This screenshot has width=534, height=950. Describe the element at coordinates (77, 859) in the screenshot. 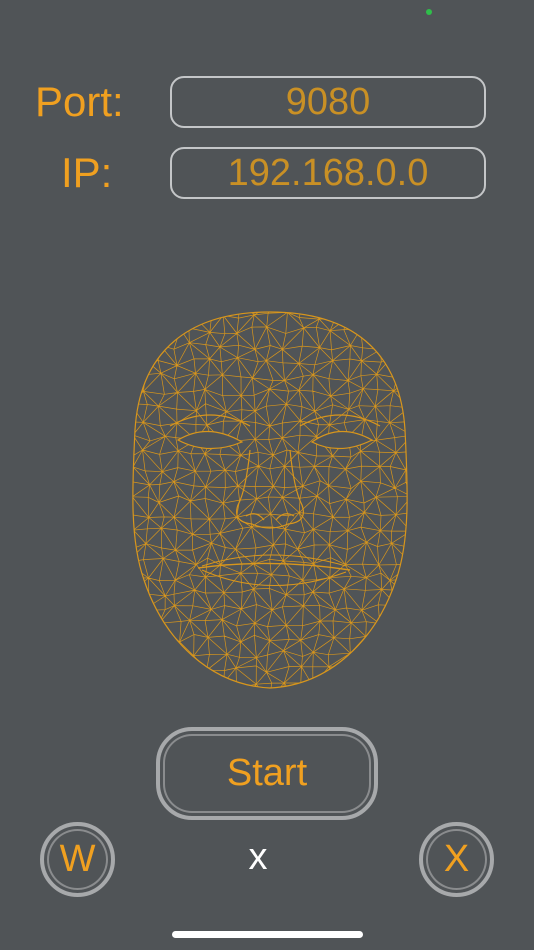

I see `w-button: W` at that location.